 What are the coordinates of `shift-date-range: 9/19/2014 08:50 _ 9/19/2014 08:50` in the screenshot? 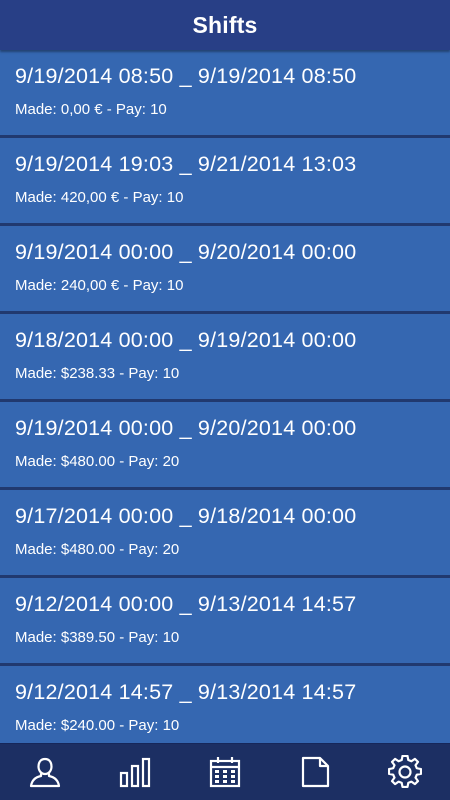 It's located at (186, 76).